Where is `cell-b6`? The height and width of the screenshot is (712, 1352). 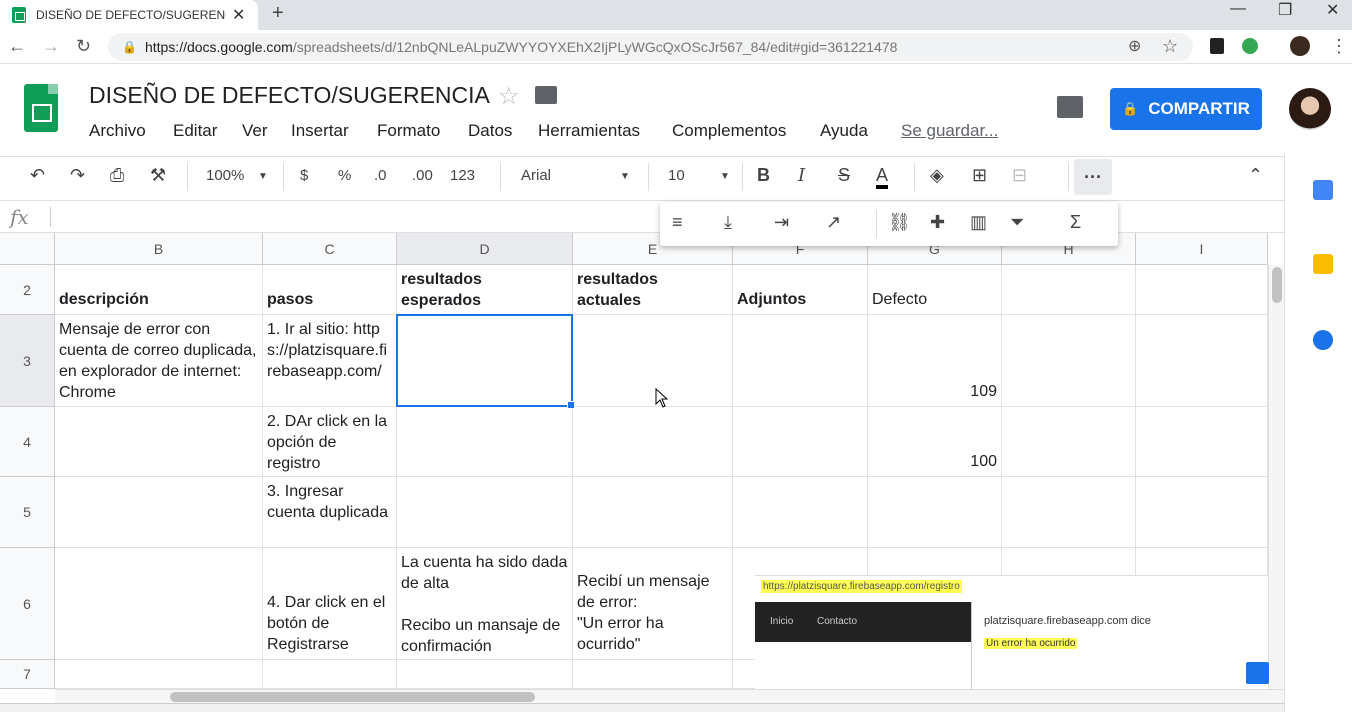
cell-b6 is located at coordinates (159, 604).